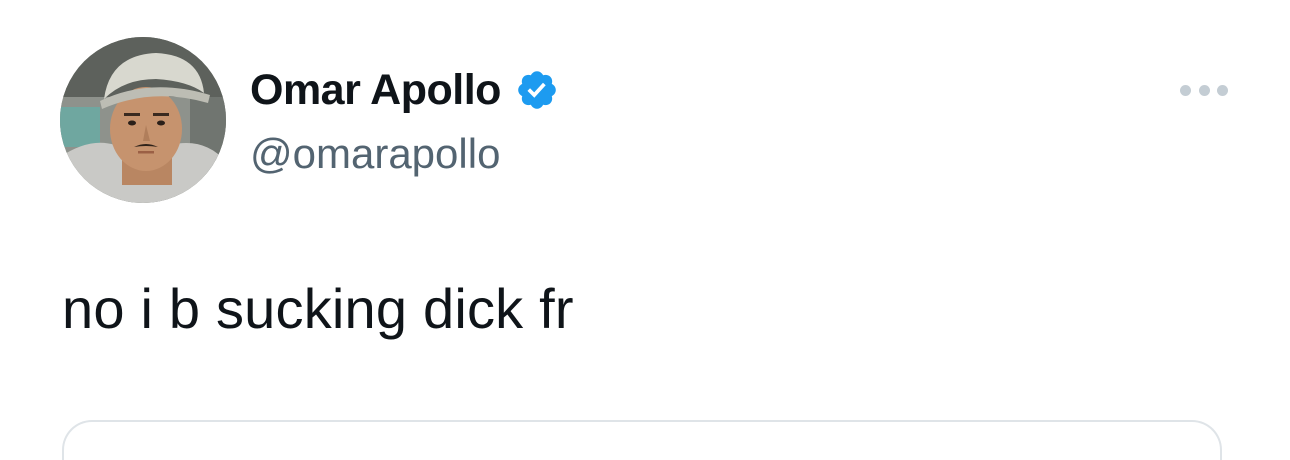 Image resolution: width=1290 pixels, height=460 pixels. Describe the element at coordinates (375, 90) in the screenshot. I see `author-display-name: Omar Apollo` at that location.